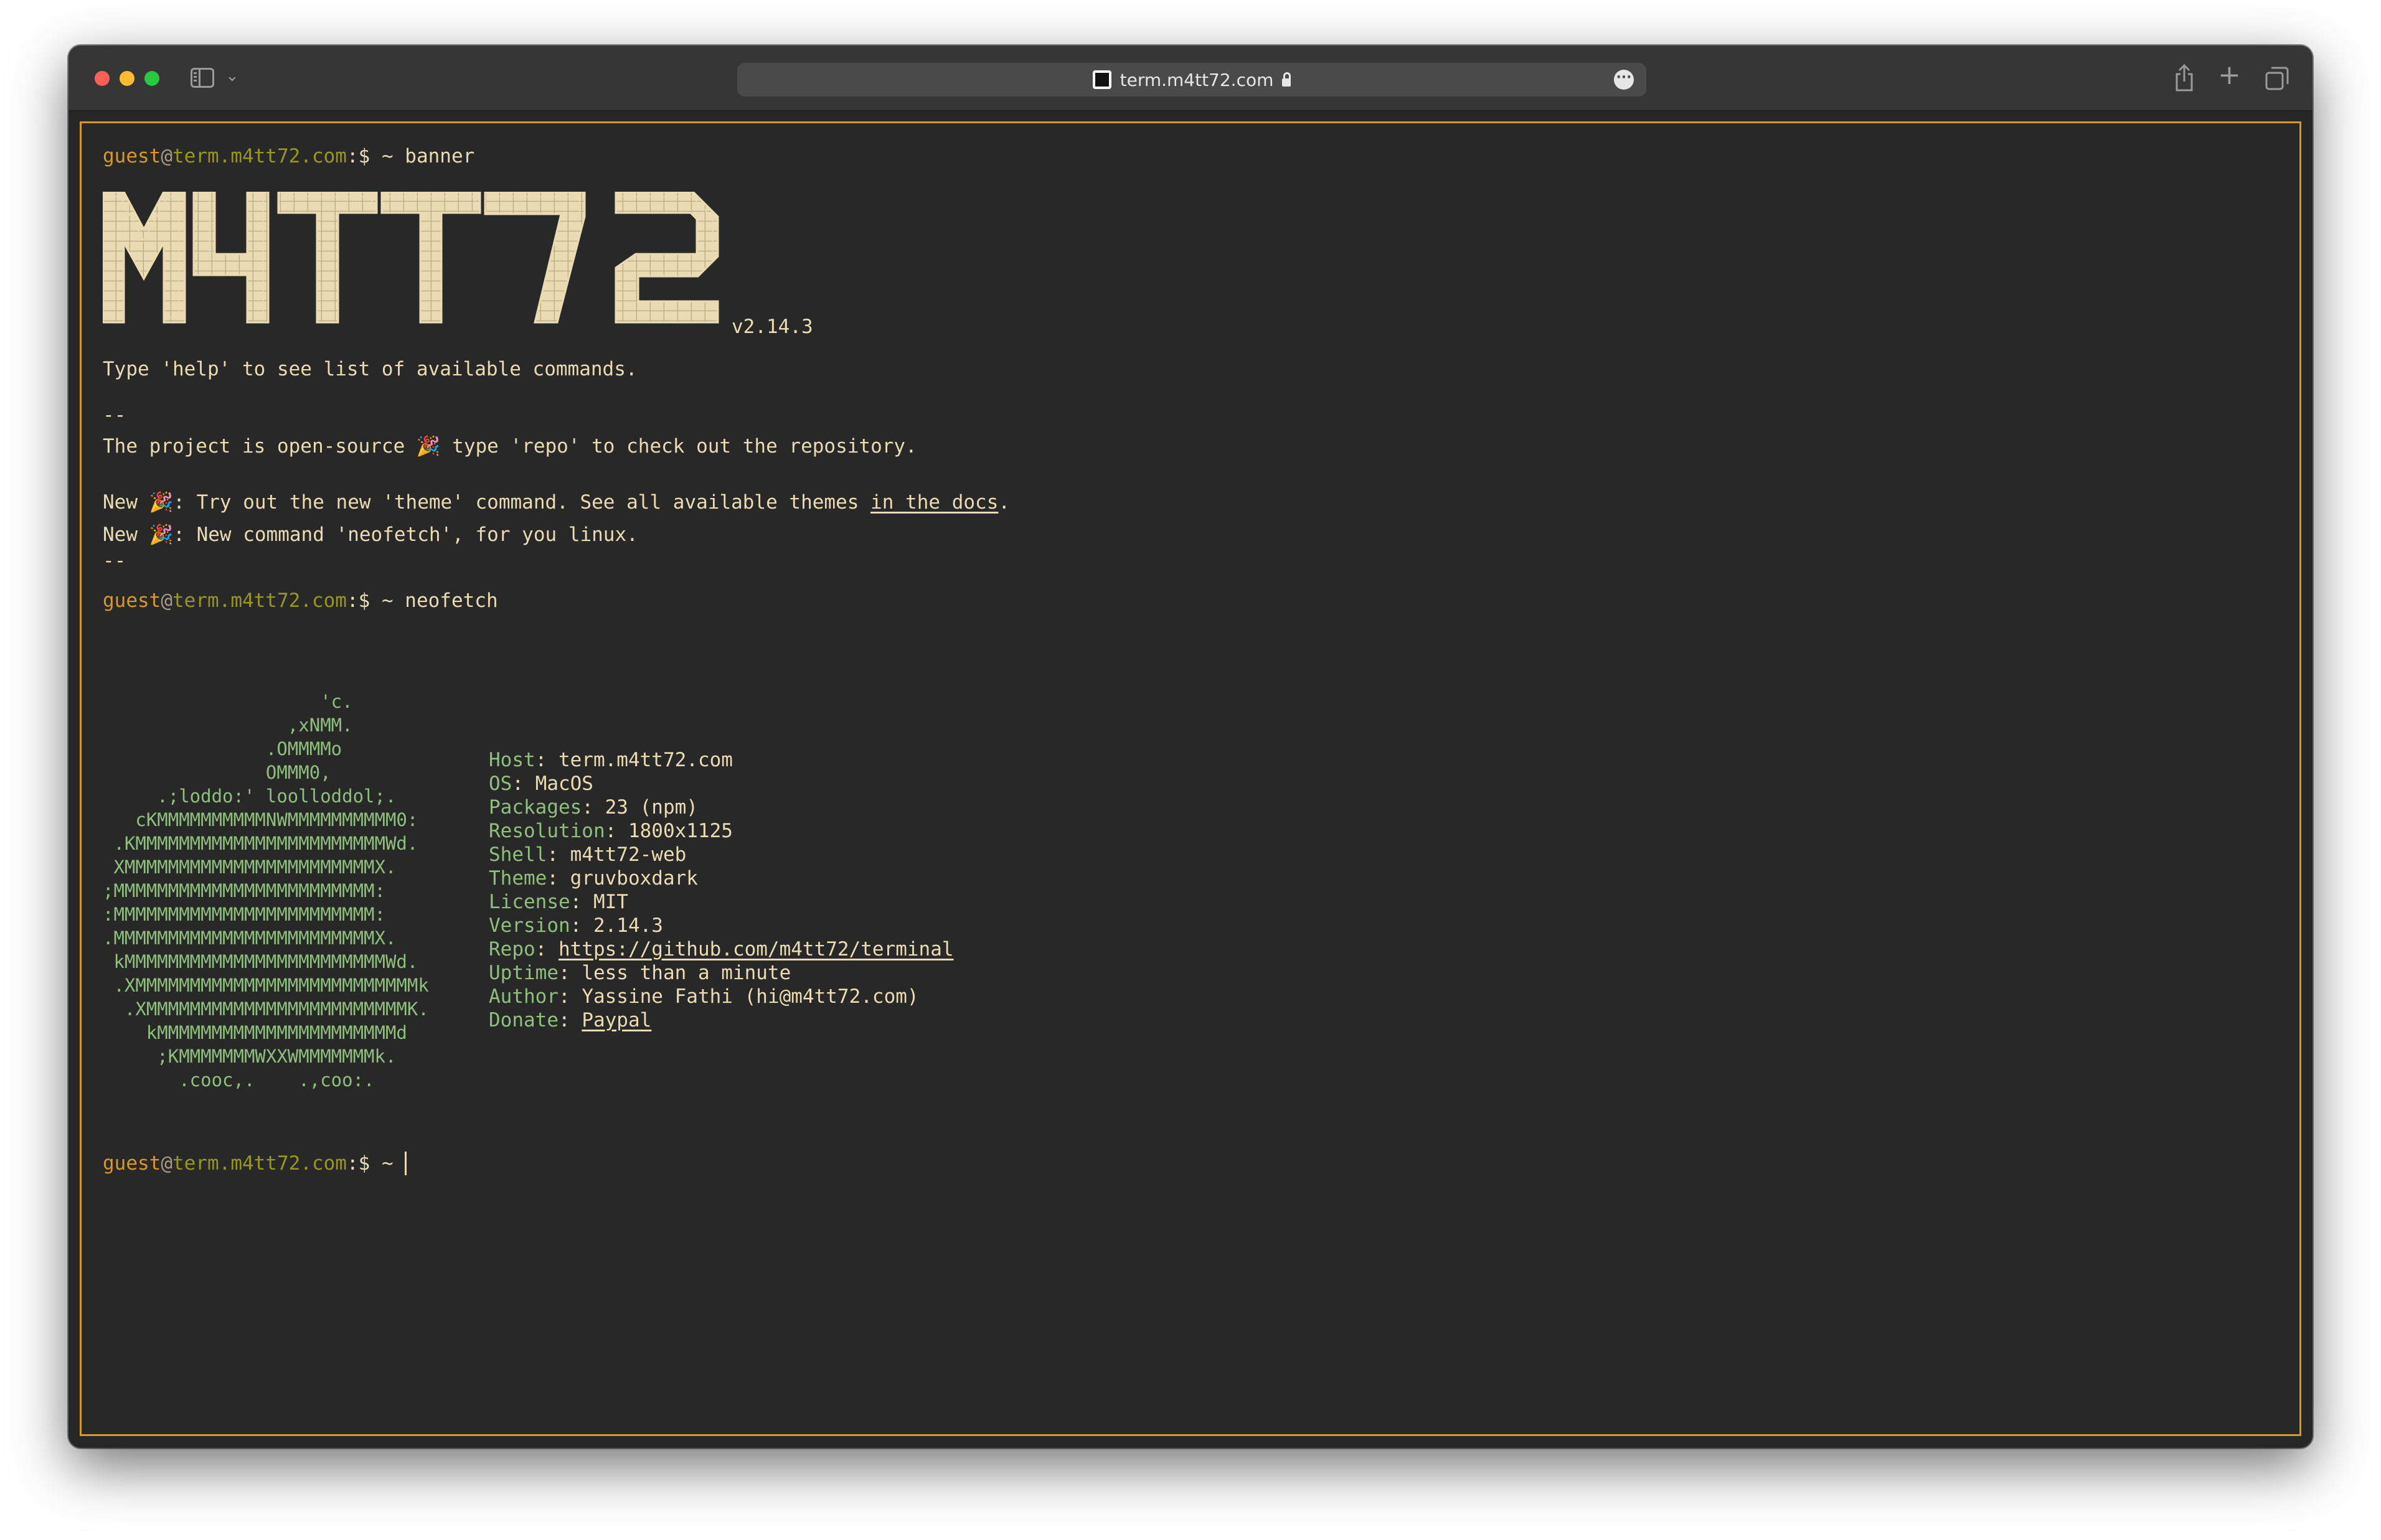  What do you see at coordinates (2277, 78) in the screenshot?
I see `tab-overview-icon` at bounding box center [2277, 78].